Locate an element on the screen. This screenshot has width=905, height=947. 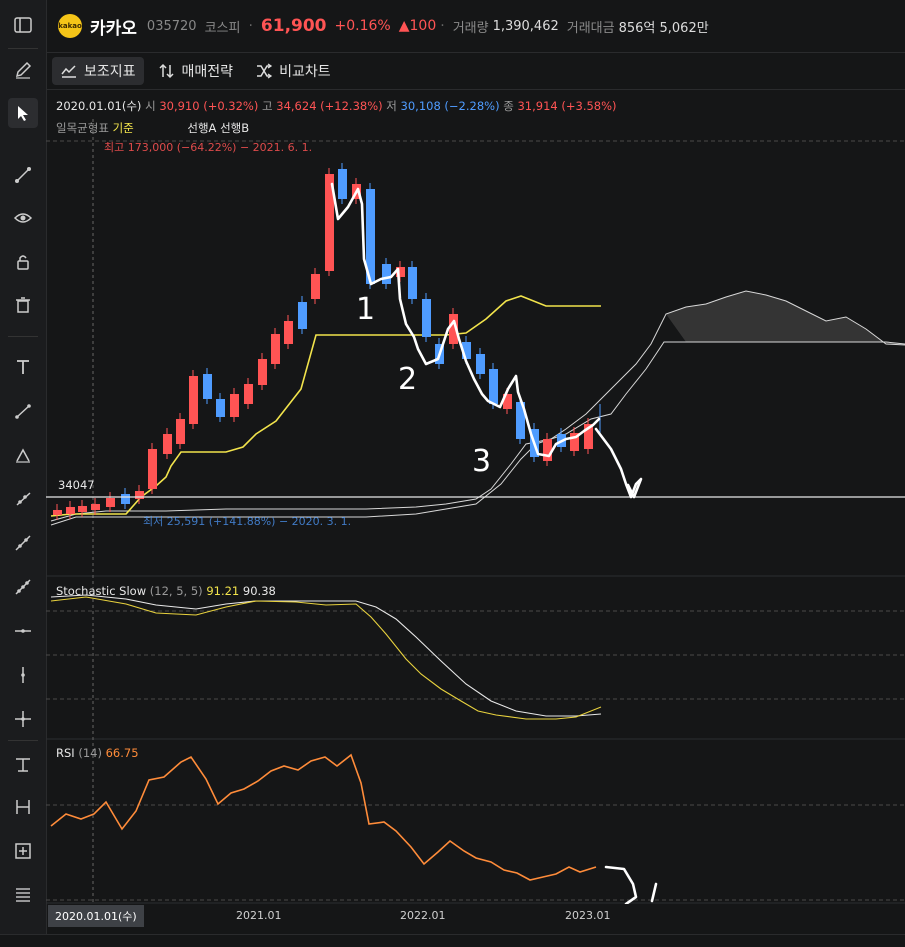
stochastic-legend: Stochastic Slow (12, 5, 5) 91.21 90.38 is located at coordinates (166, 591).